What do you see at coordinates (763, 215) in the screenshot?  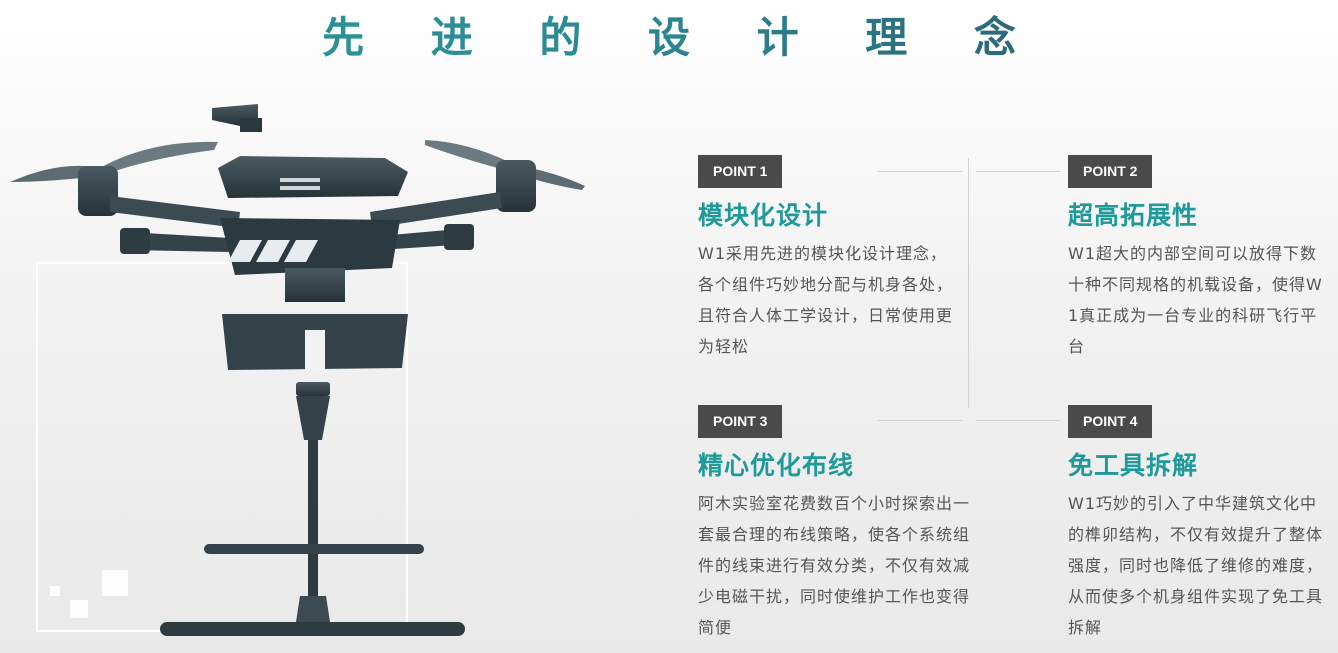 I see `point-title: 模块化设计` at bounding box center [763, 215].